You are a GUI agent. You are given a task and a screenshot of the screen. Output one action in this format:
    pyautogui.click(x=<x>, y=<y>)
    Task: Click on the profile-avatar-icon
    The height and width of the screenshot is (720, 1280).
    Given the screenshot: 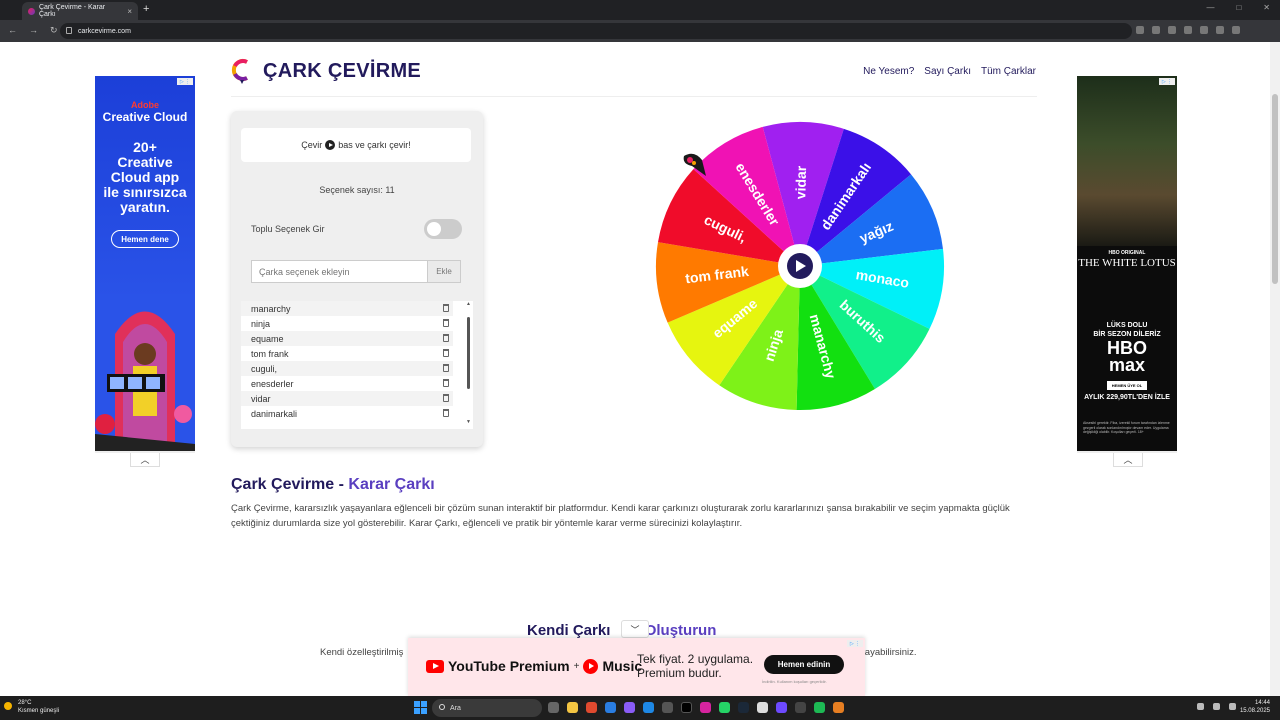 What is the action you would take?
    pyautogui.click(x=1236, y=30)
    